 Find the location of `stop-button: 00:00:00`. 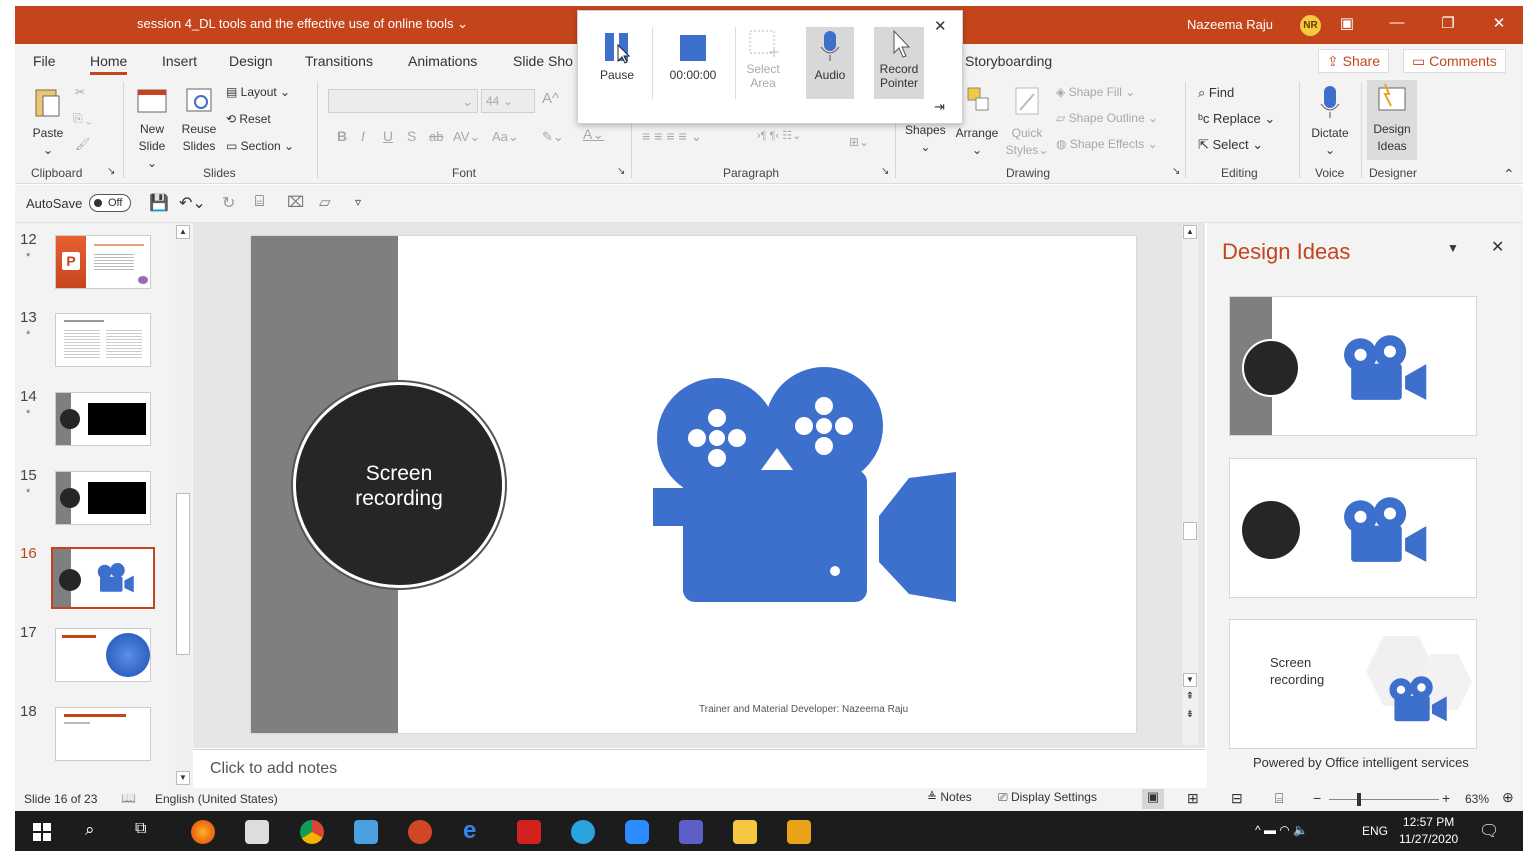

stop-button: 00:00:00 is located at coordinates (693, 63).